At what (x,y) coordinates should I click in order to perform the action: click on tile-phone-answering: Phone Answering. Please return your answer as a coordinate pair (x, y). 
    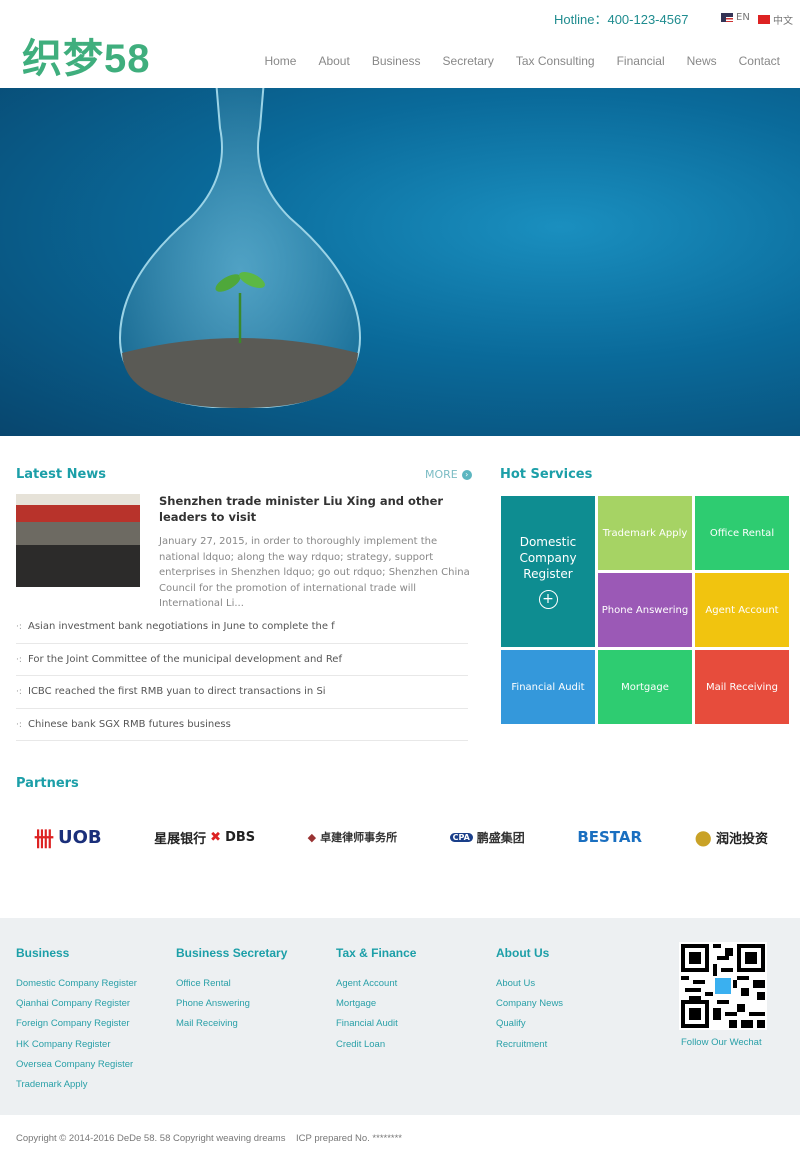
    Looking at the image, I should click on (645, 610).